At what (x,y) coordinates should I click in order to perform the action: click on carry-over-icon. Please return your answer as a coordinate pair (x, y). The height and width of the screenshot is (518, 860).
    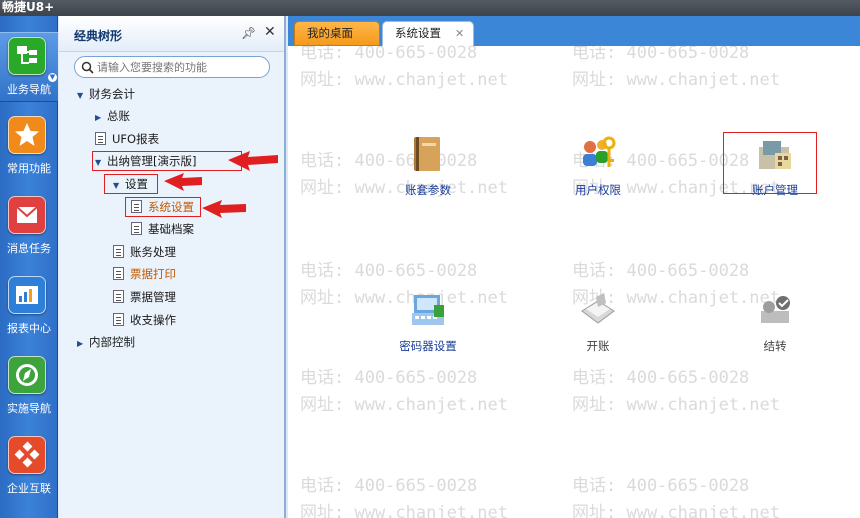
    Looking at the image, I should click on (775, 309).